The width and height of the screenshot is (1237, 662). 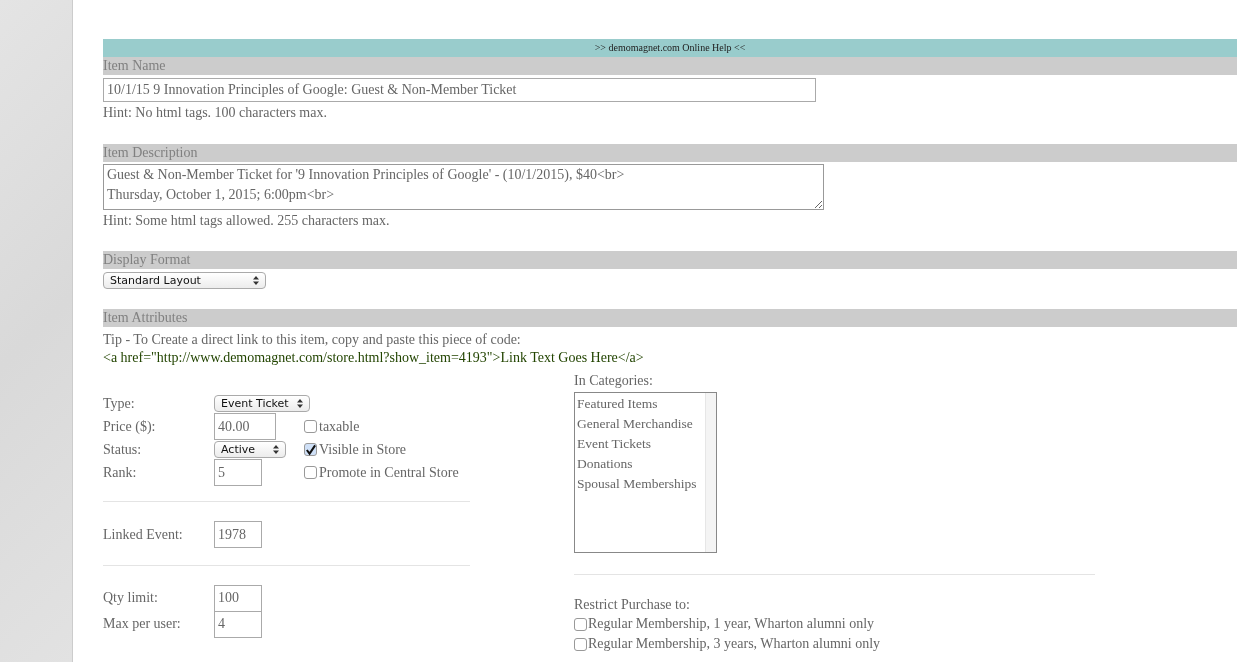 I want to click on field-label: Rank:, so click(x=120, y=472).